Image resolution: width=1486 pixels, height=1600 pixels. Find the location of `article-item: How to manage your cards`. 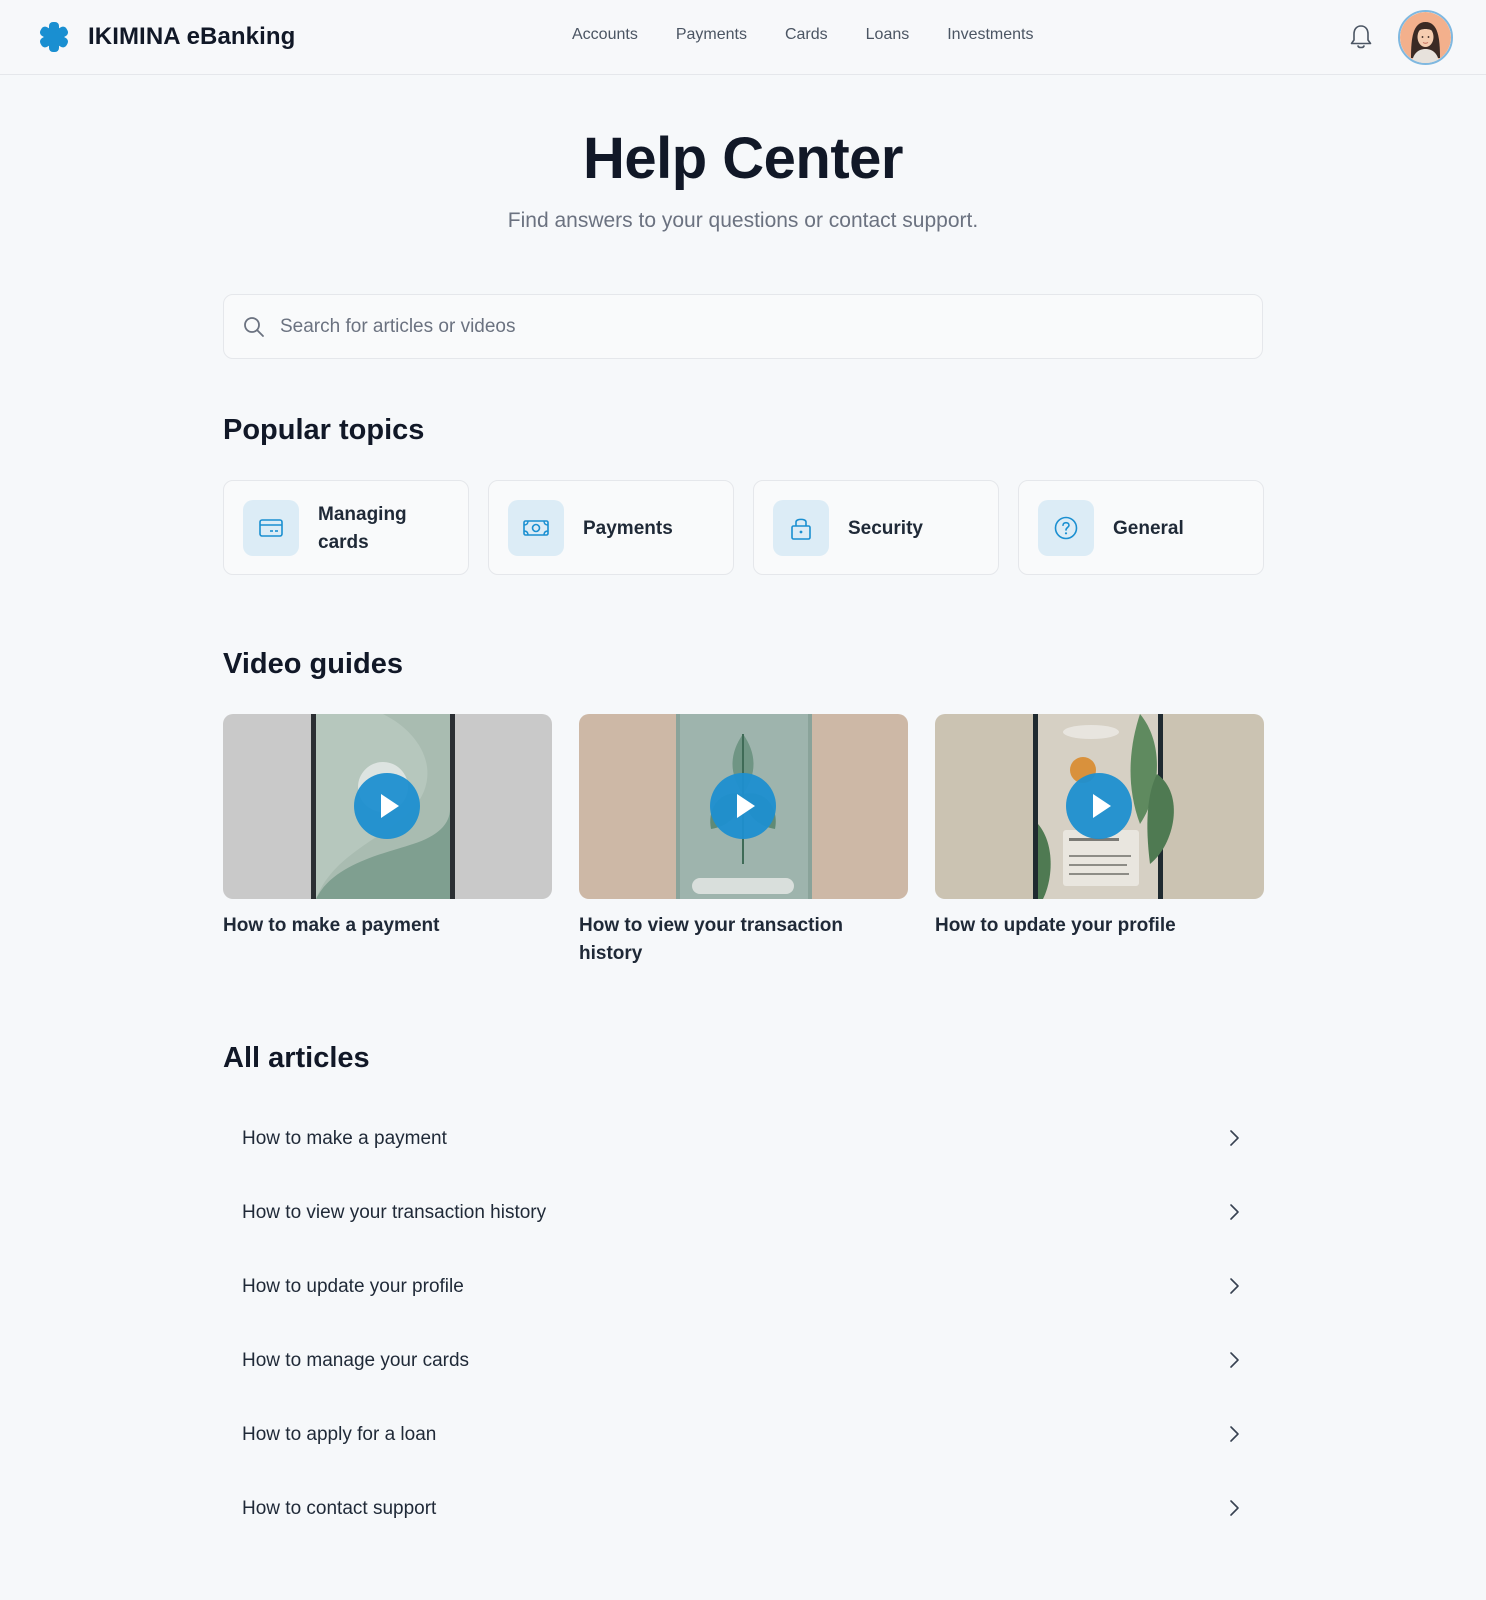

article-item: How to manage your cards is located at coordinates (743, 1362).